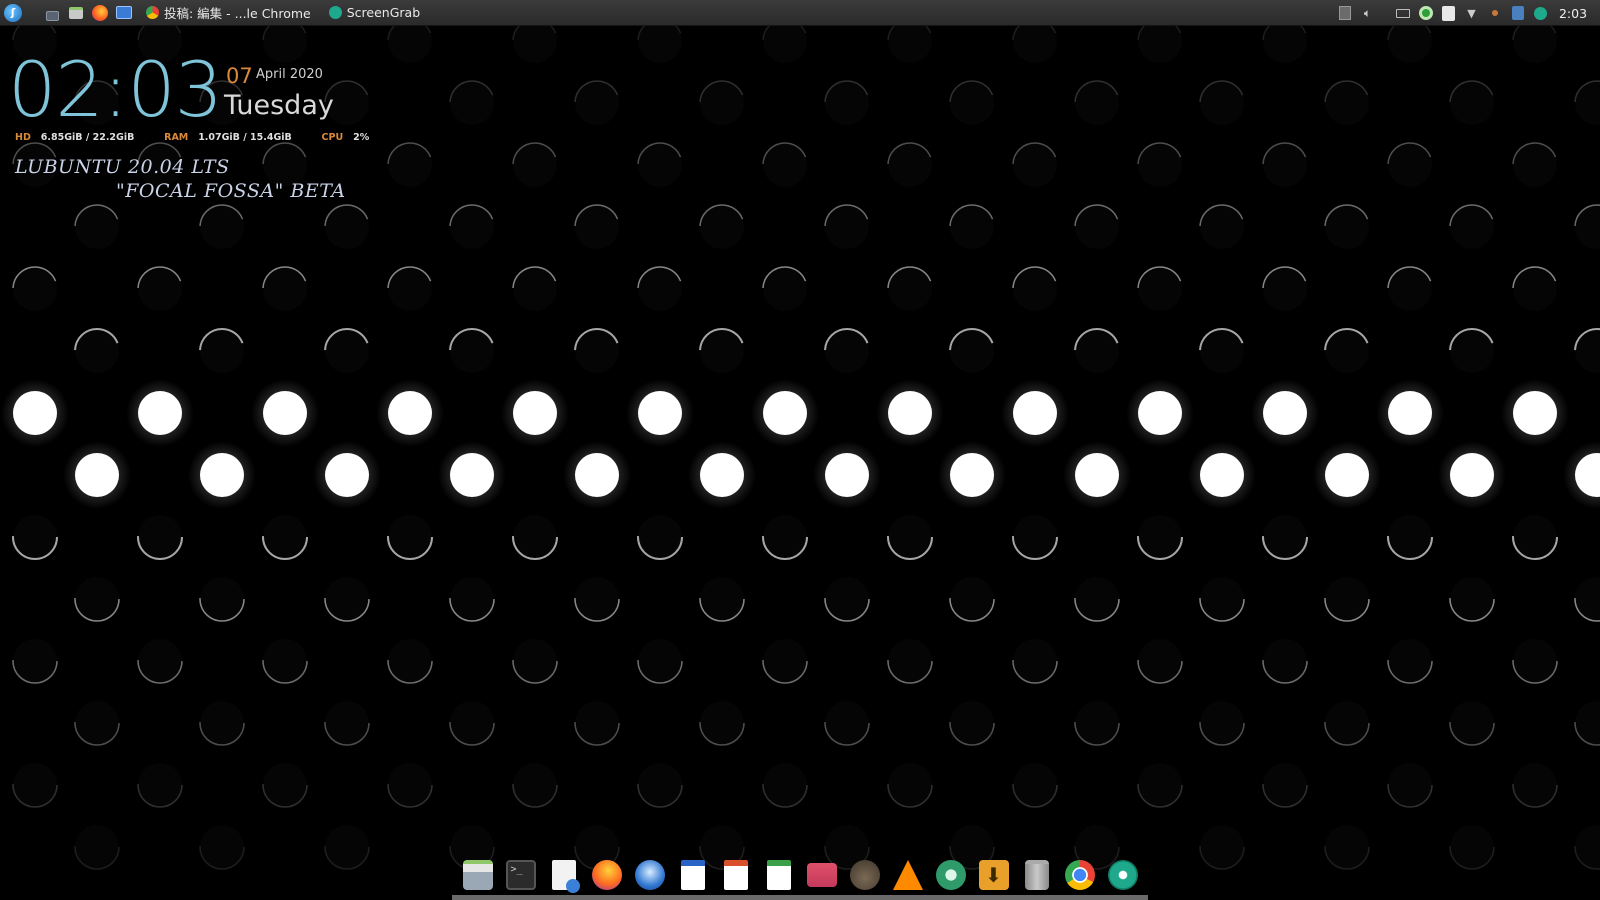 Image resolution: width=1600 pixels, height=900 pixels. I want to click on quicklaunch-firefox, so click(100, 13).